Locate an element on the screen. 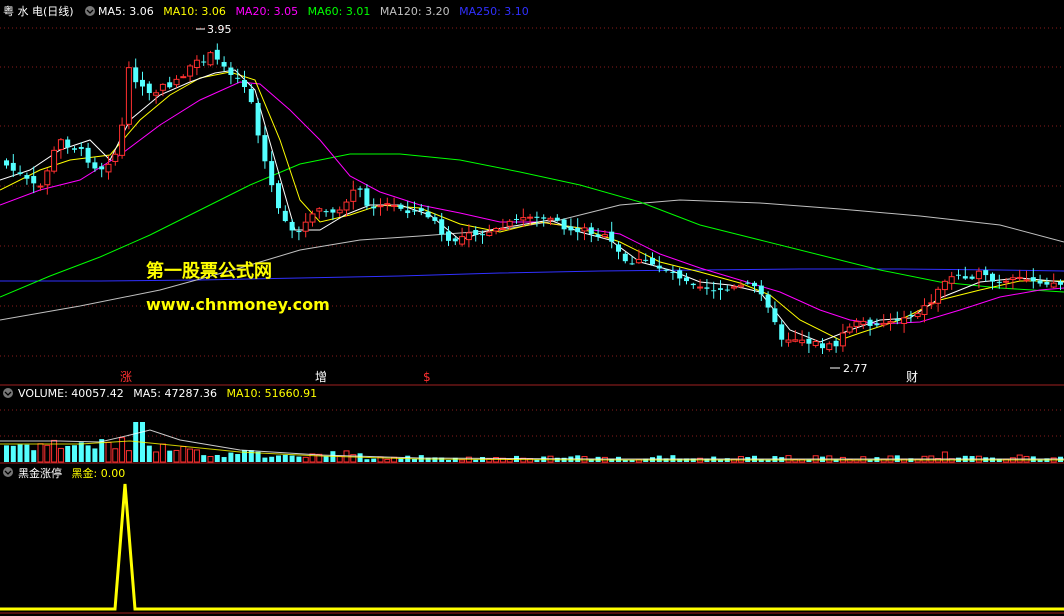 The width and height of the screenshot is (1064, 616). volume-bars is located at coordinates (533, 442).